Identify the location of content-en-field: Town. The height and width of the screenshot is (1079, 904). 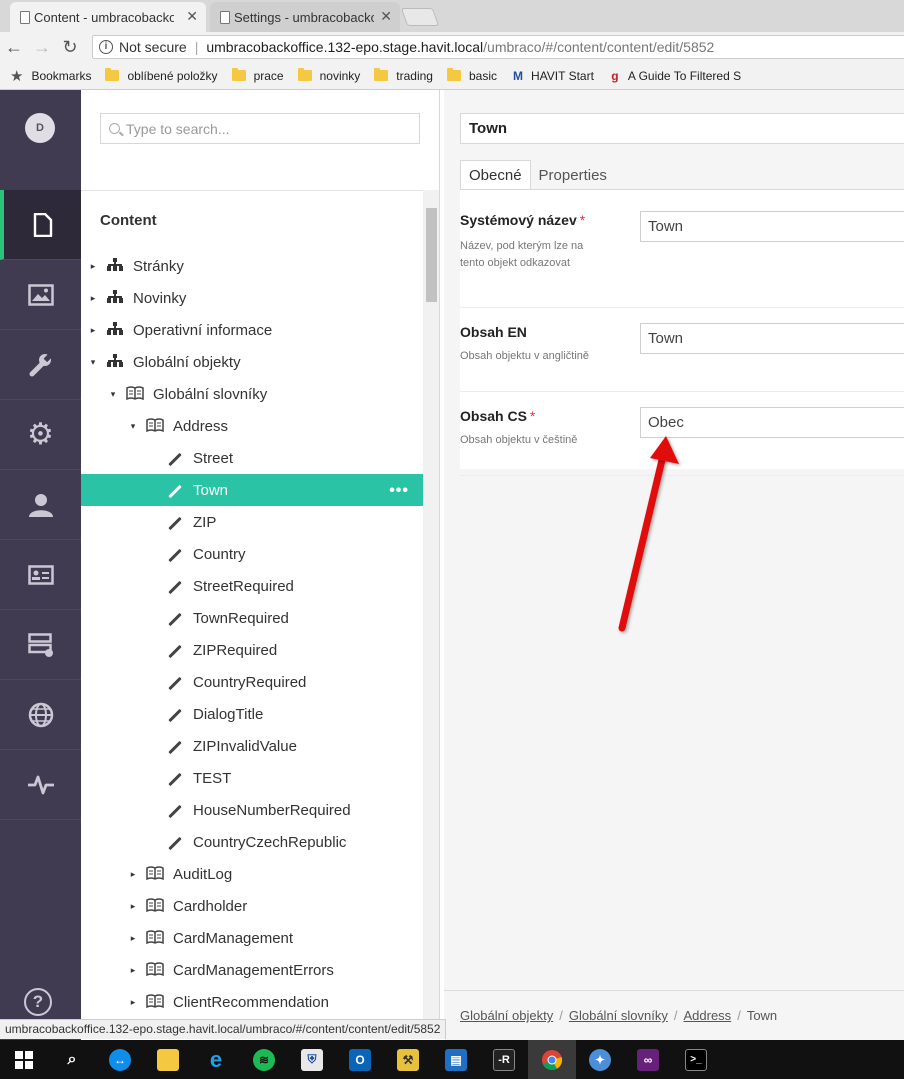
(772, 338).